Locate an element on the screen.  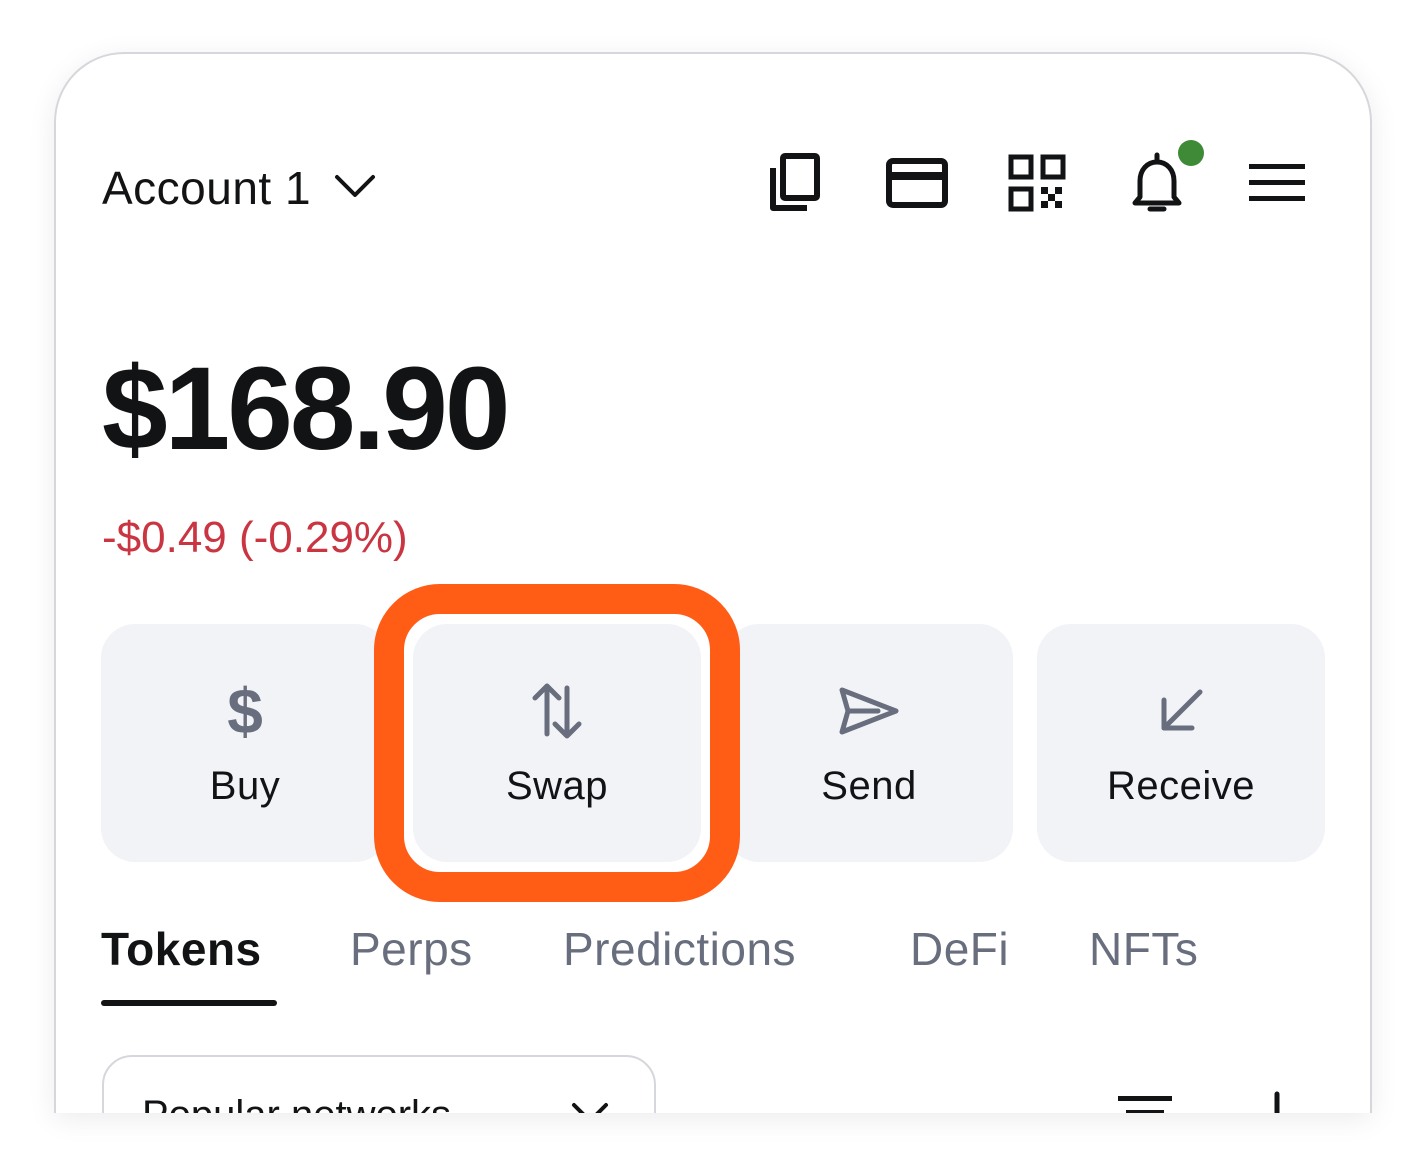
card-button is located at coordinates (917, 185).